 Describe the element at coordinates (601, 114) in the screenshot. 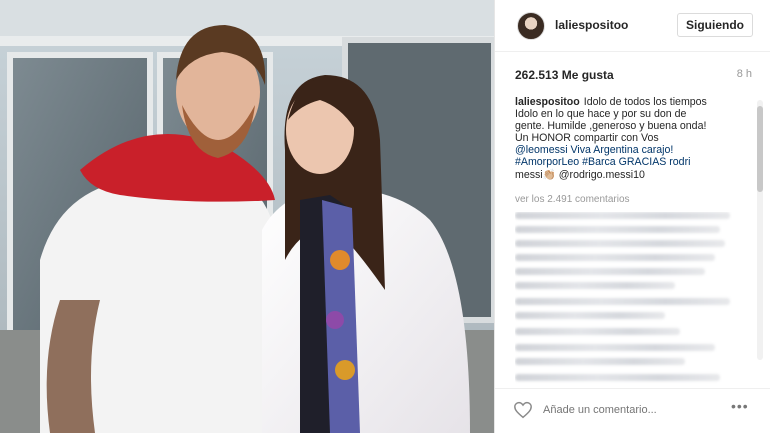

I see `caption-line: Idolo en lo que hace y por su don de` at that location.